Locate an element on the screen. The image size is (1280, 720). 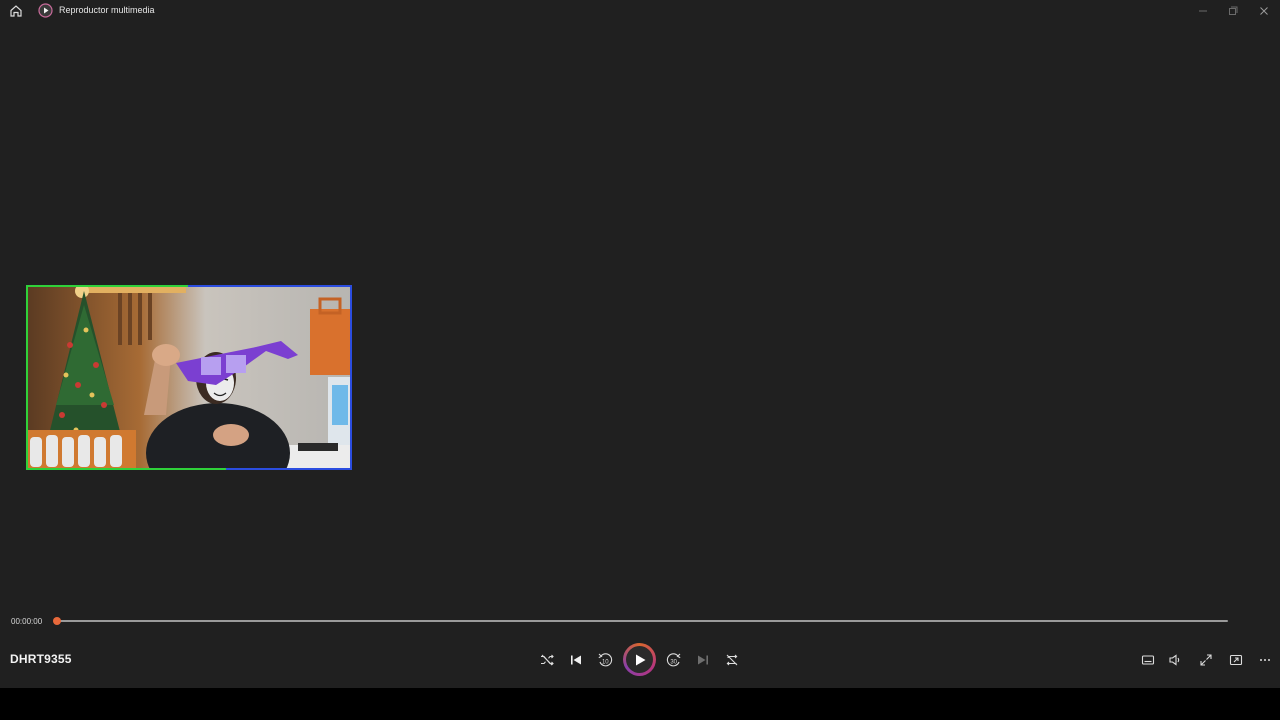
repeat-button is located at coordinates (732, 660).